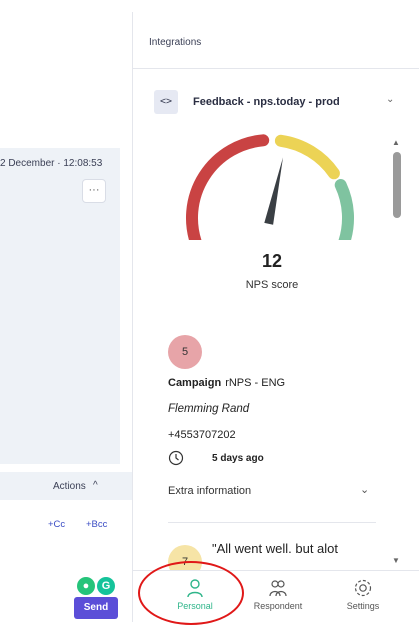 This screenshot has height=634, width=419. What do you see at coordinates (255, 383) in the screenshot?
I see `campaign-value: rNPS - ENG` at bounding box center [255, 383].